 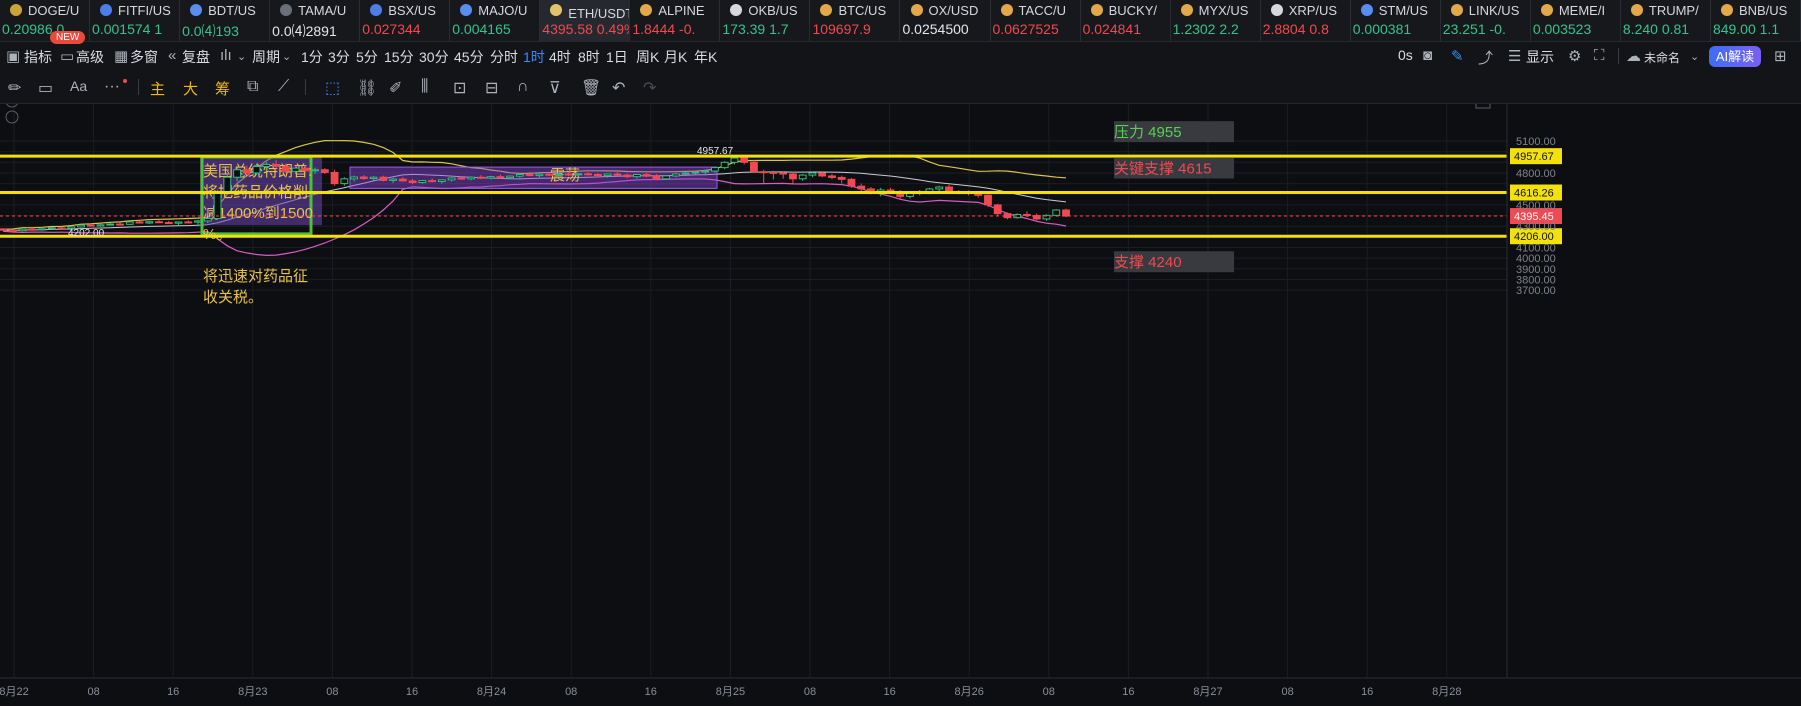 I want to click on ticker-item: ALPINE 1.8444 -0., so click(x=675, y=20).